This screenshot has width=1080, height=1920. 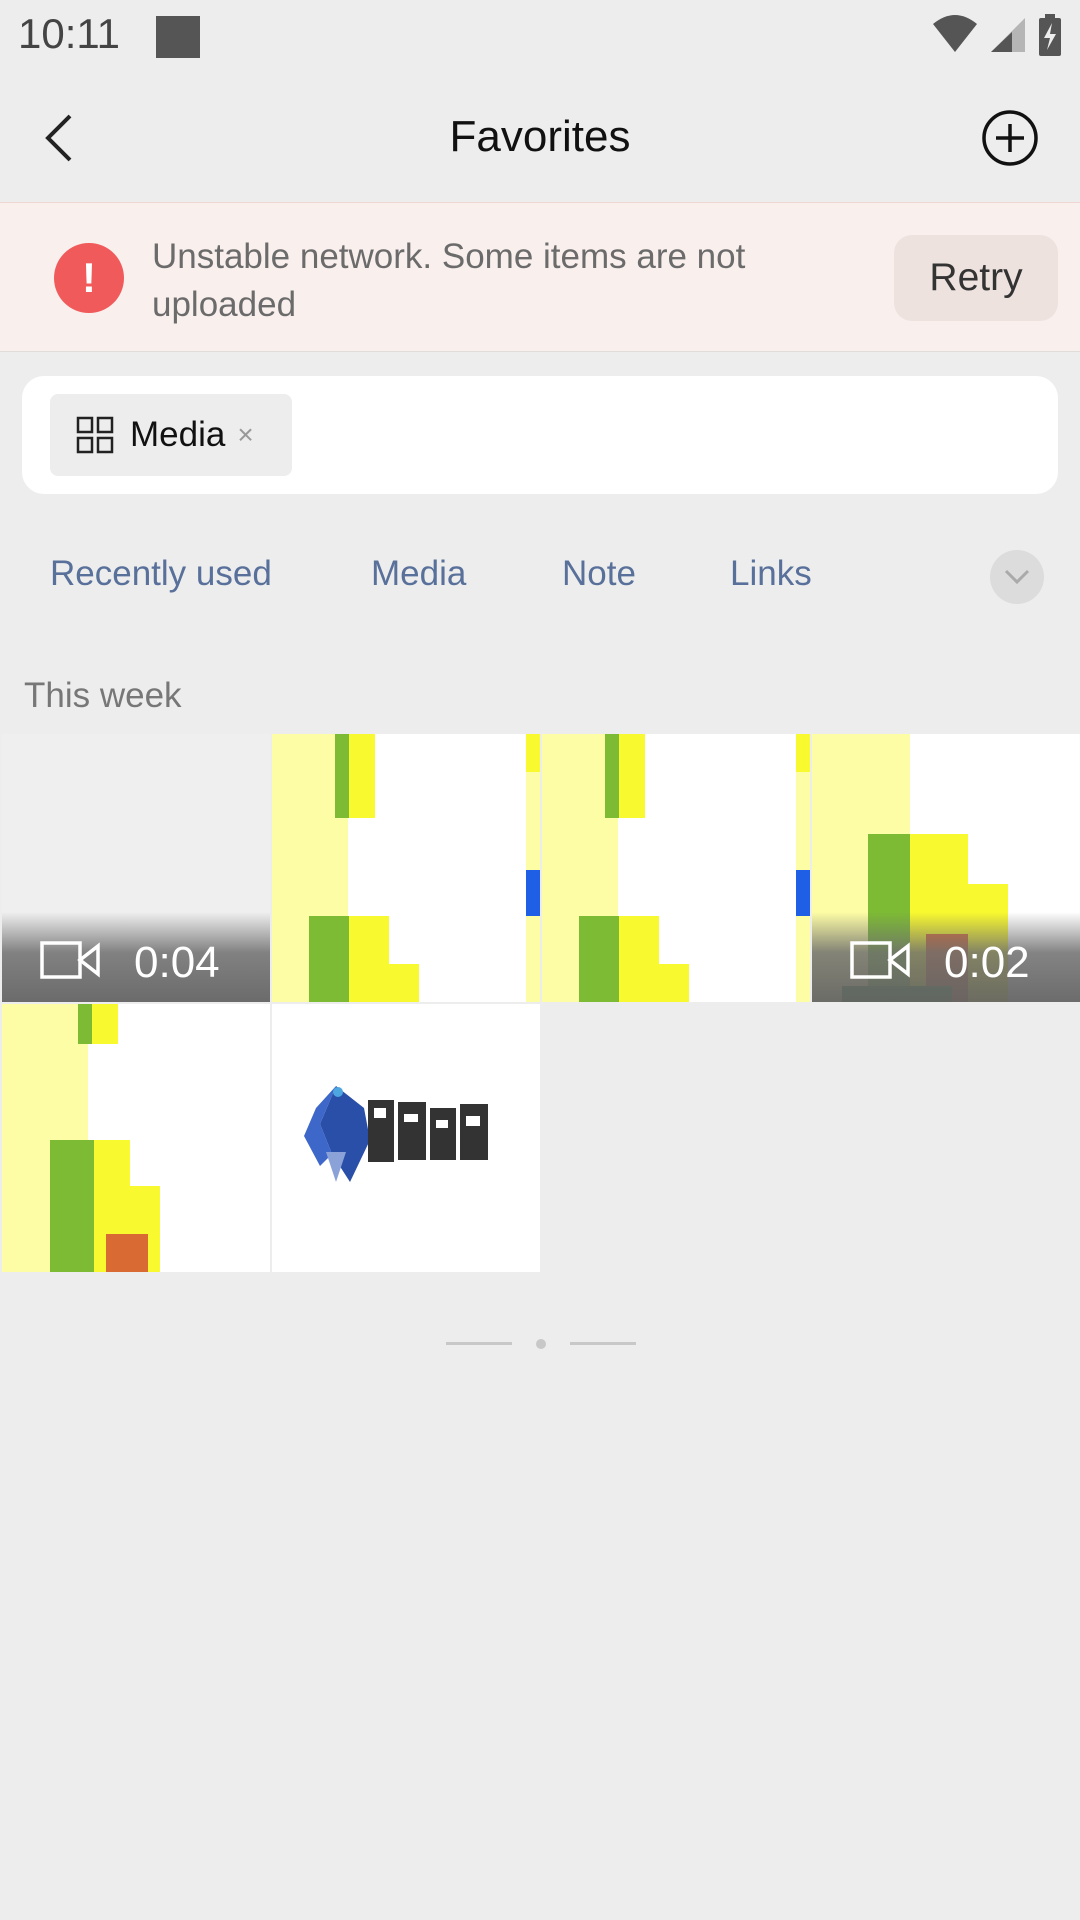 I want to click on category-tabs: Recently used Media Note Links, so click(x=540, y=577).